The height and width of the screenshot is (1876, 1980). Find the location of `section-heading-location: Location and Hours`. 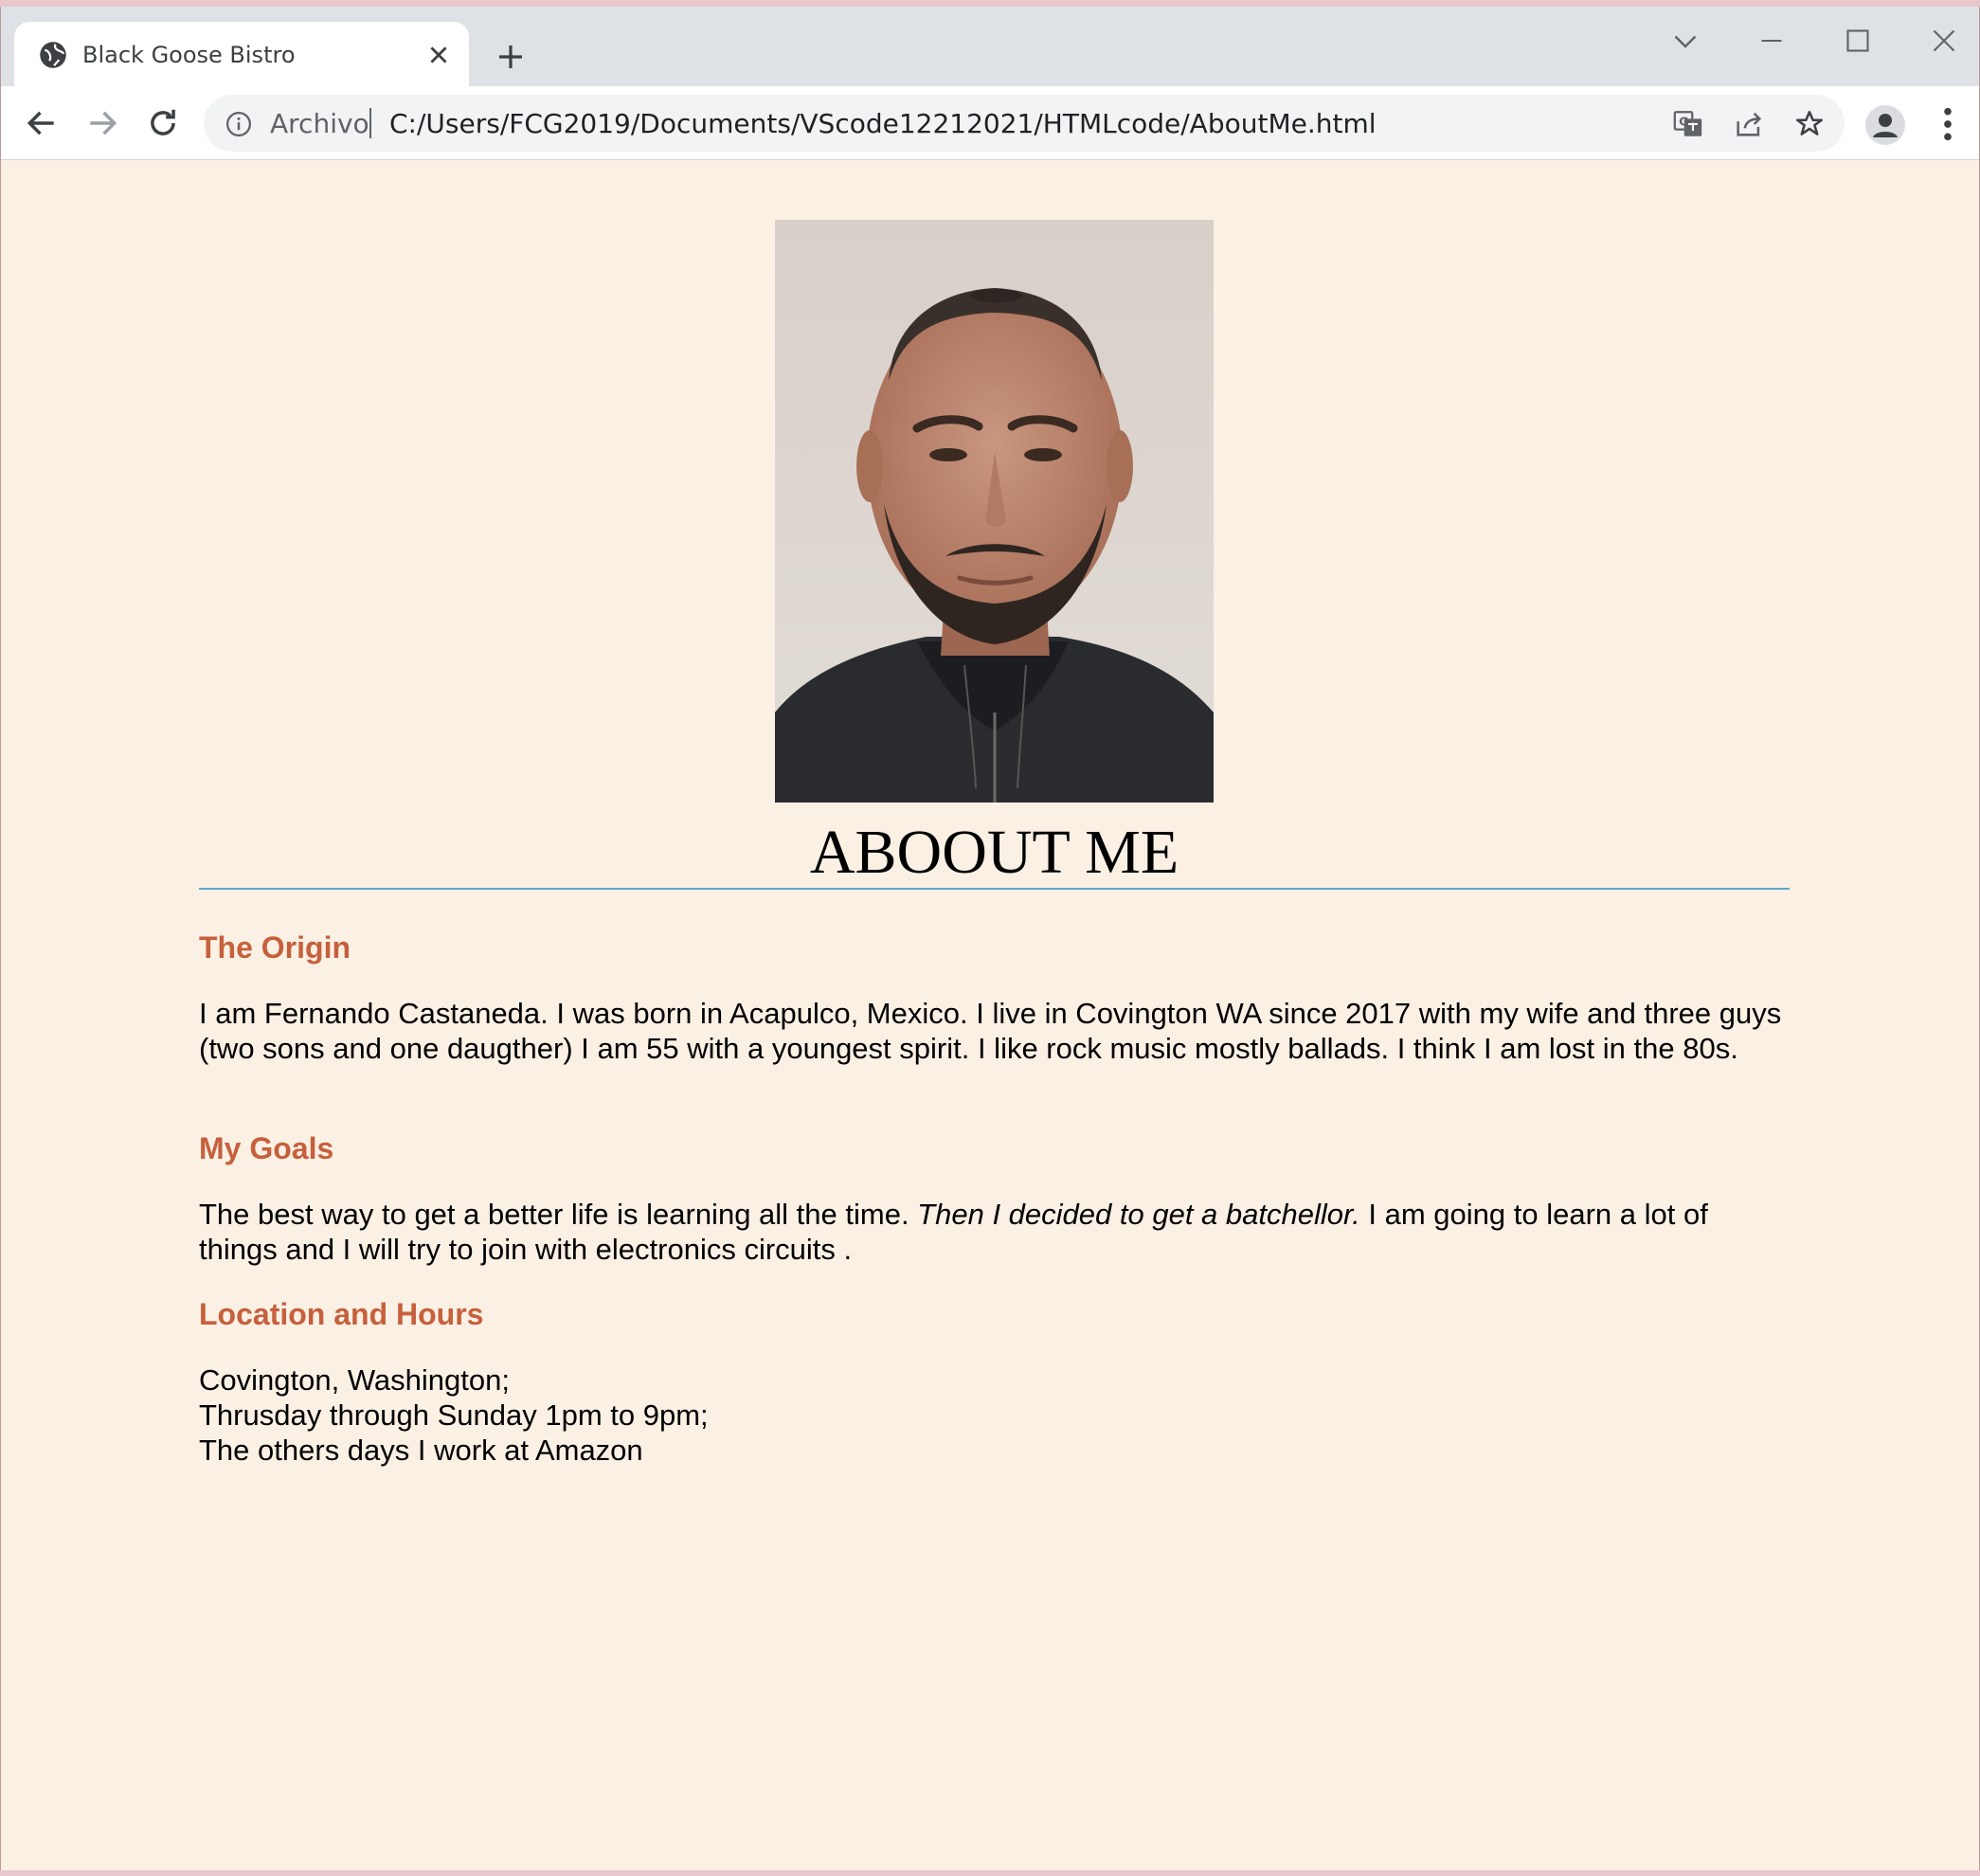

section-heading-location: Location and Hours is located at coordinates (341, 1314).